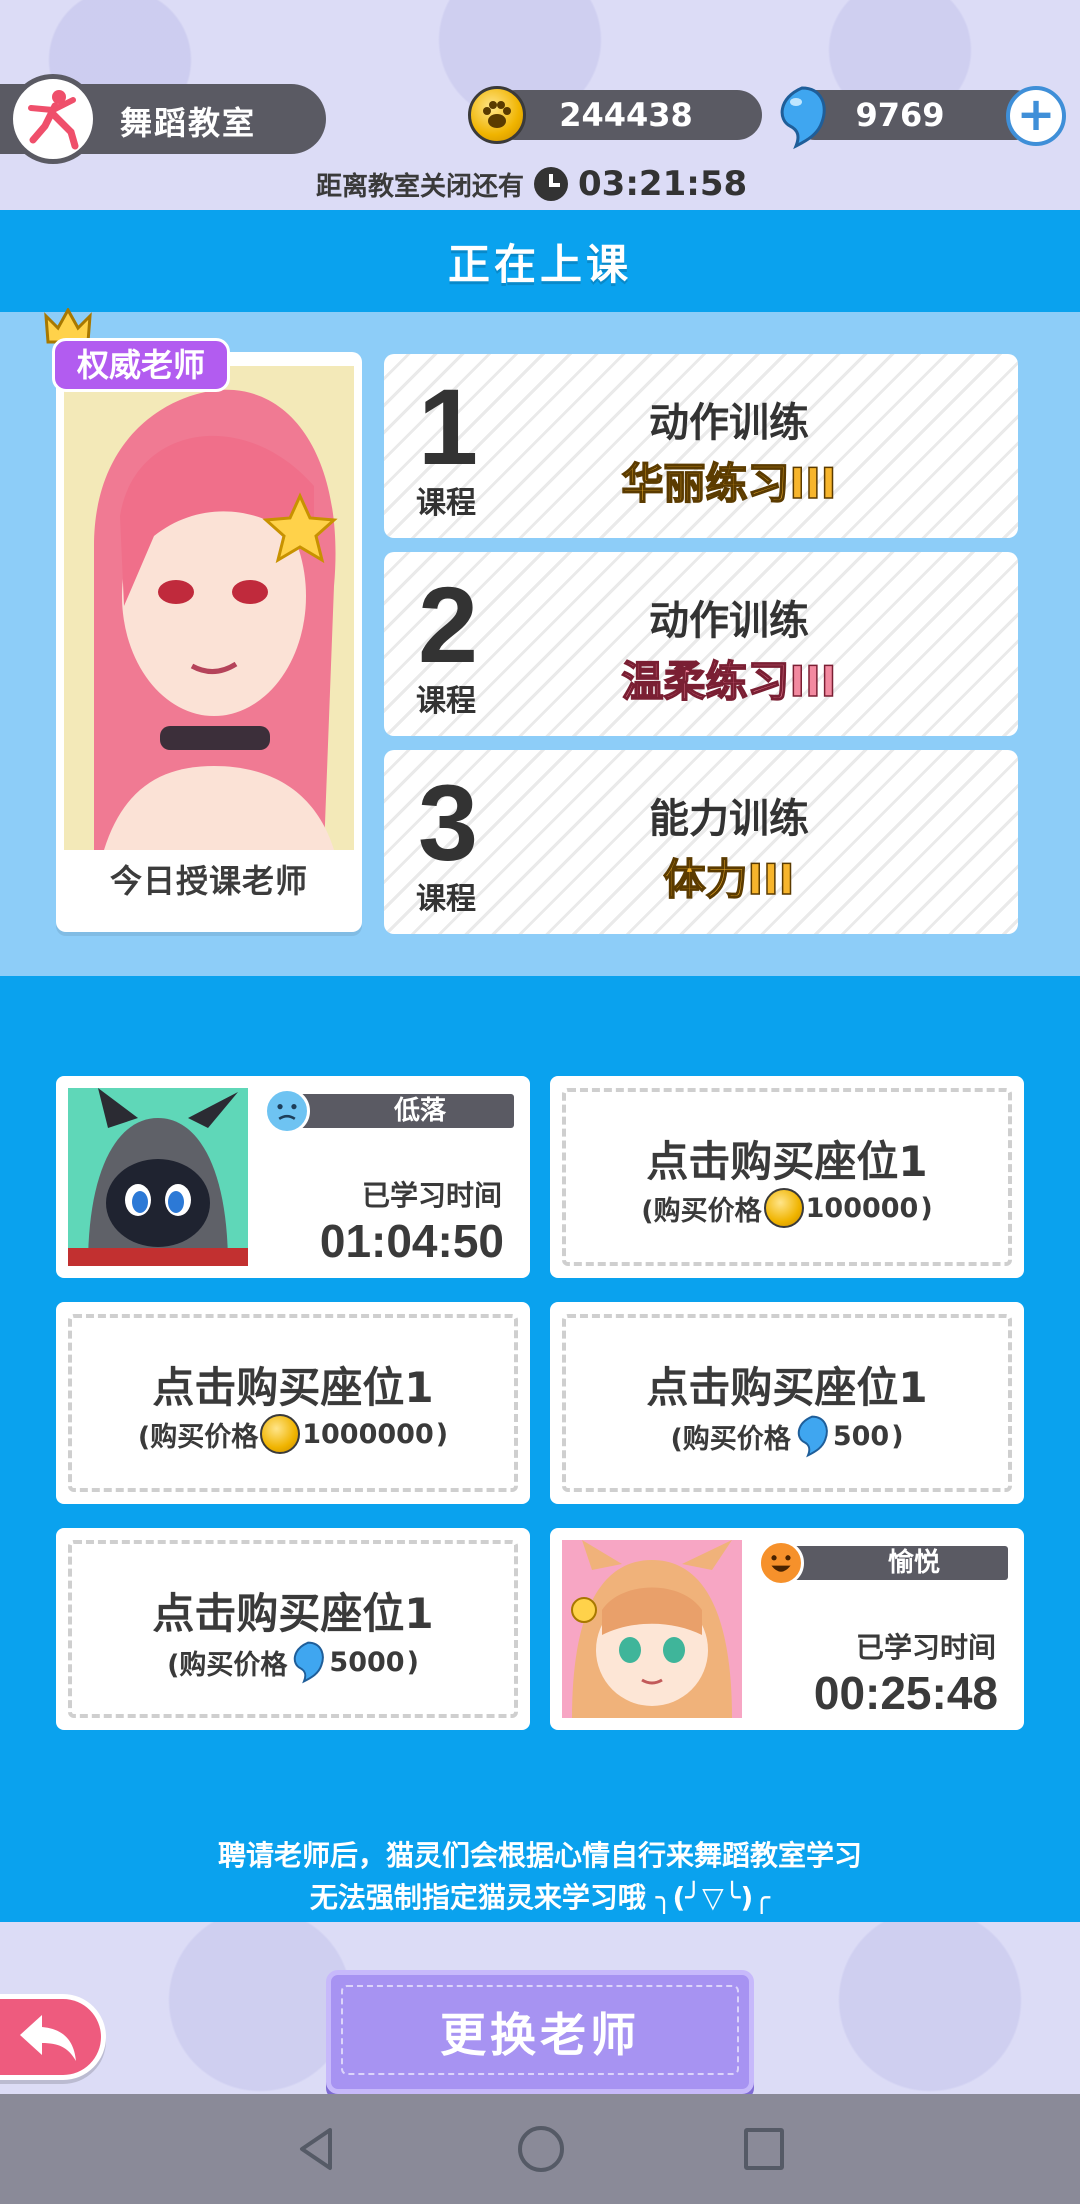  What do you see at coordinates (53, 119) in the screenshot?
I see `dance-figure-icon` at bounding box center [53, 119].